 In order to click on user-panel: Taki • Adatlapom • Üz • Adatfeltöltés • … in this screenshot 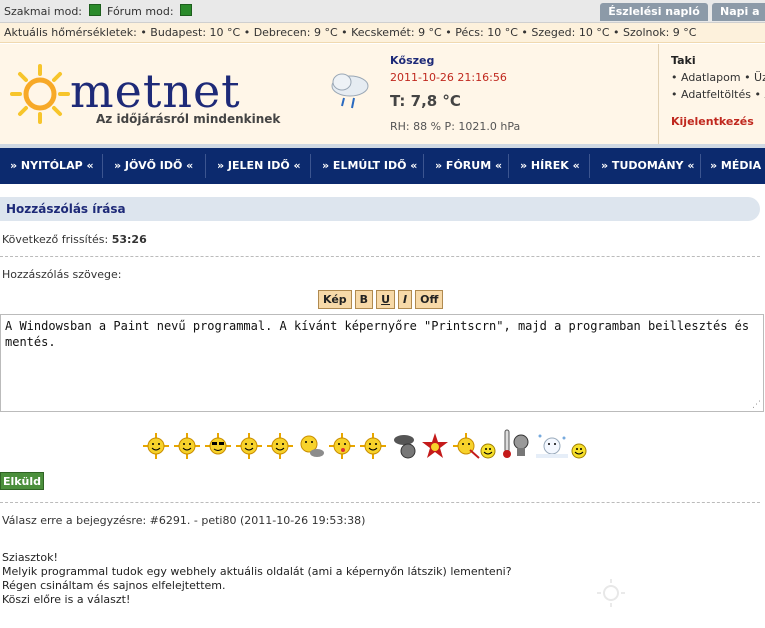, I will do `click(711, 94)`.